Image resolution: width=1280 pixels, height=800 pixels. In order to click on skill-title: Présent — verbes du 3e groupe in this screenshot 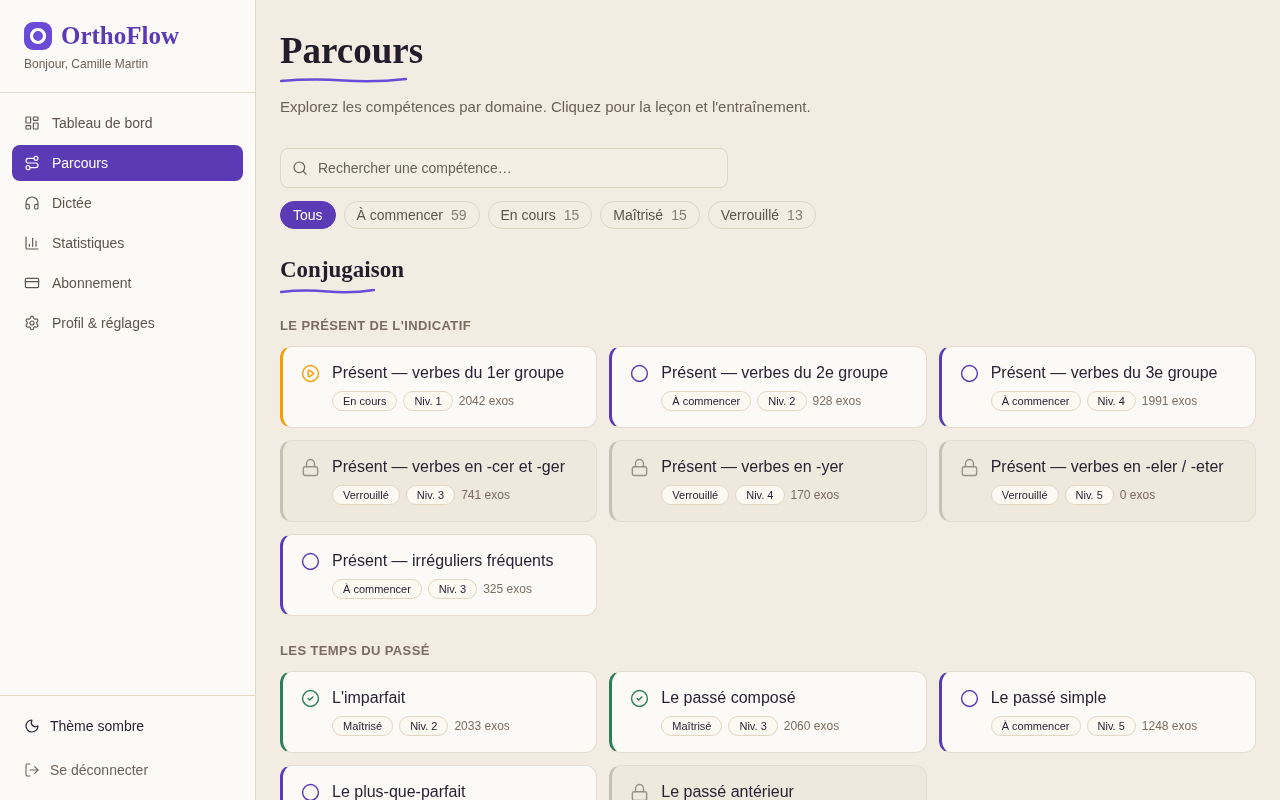, I will do `click(1104, 373)`.